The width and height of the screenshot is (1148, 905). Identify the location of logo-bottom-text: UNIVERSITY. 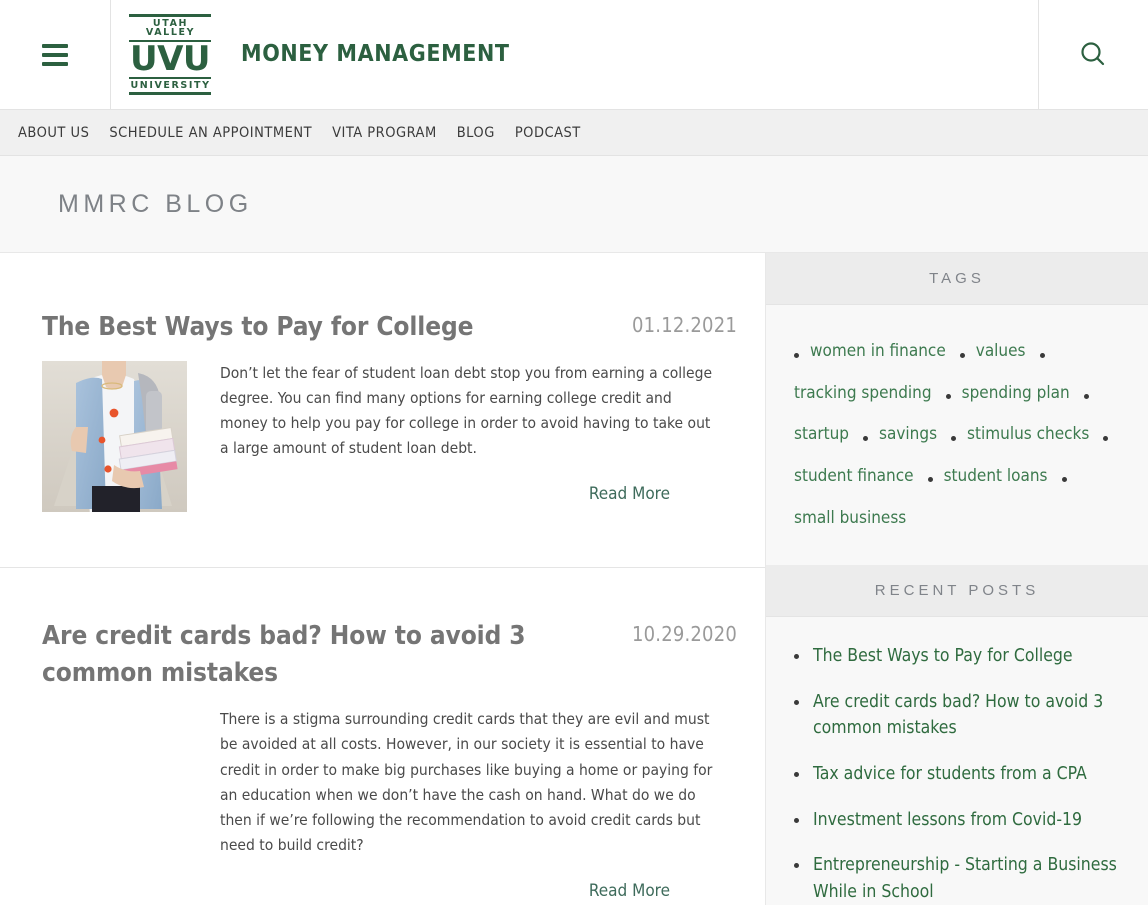
(170, 85).